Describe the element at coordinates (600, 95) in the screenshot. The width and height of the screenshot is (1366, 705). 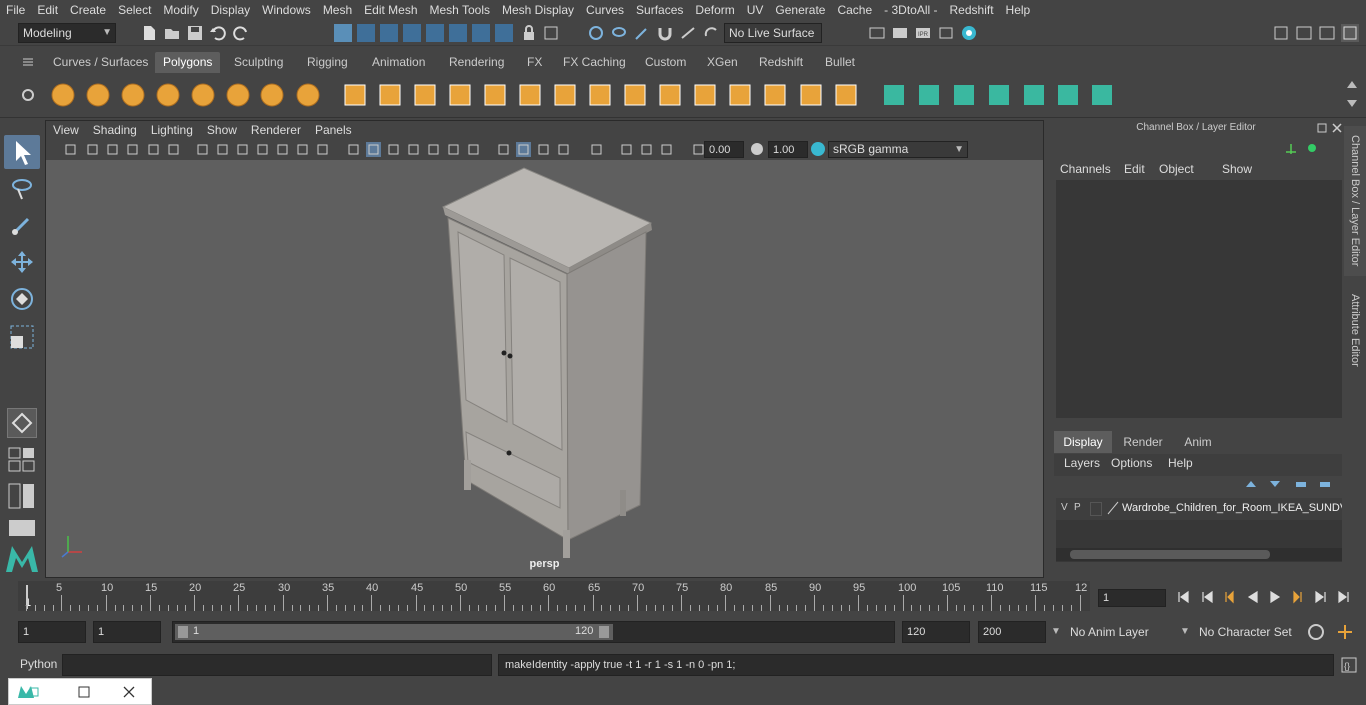
I see `extrude-icon` at that location.